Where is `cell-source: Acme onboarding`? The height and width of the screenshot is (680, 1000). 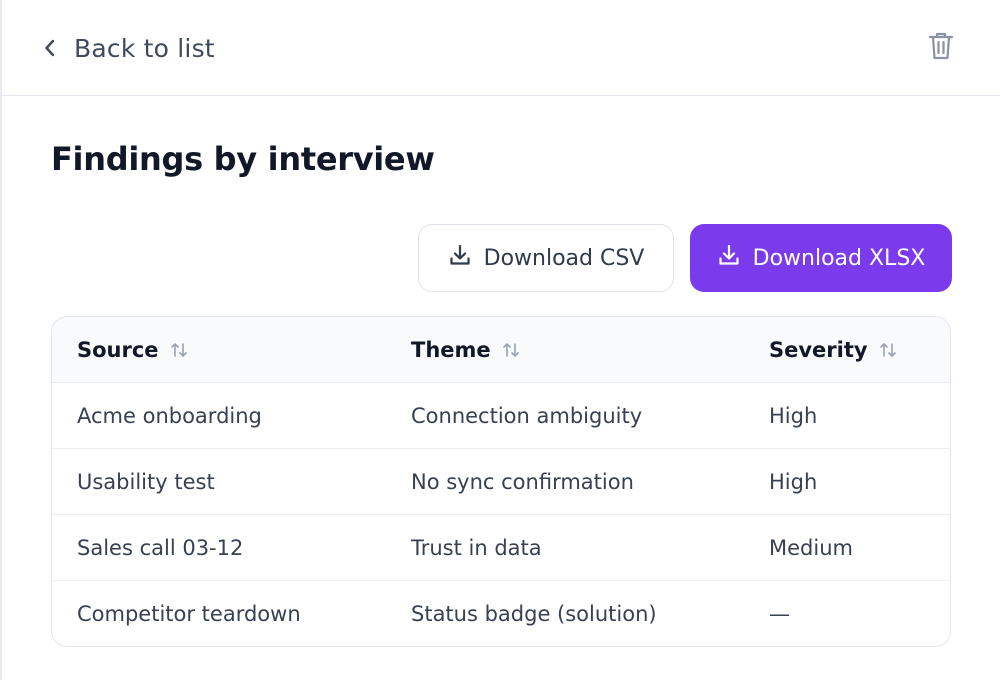 cell-source: Acme onboarding is located at coordinates (169, 416).